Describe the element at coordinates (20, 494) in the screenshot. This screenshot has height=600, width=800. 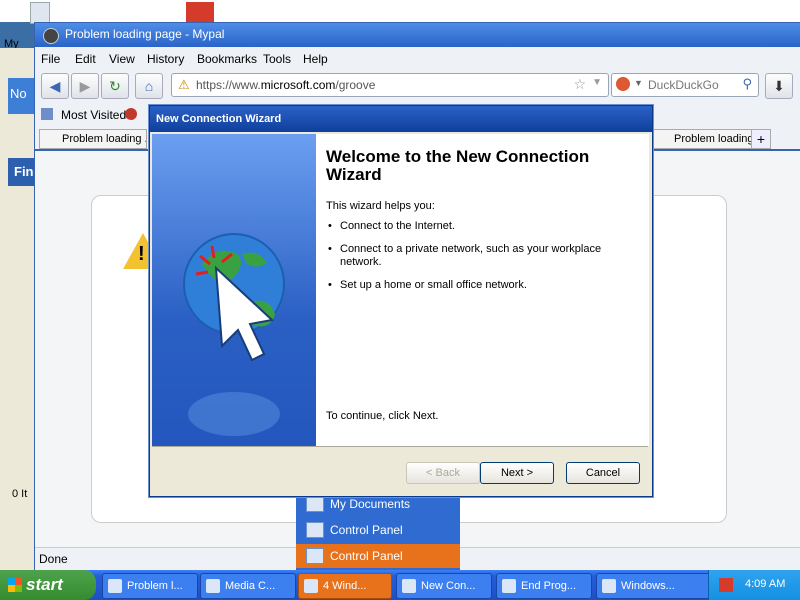
I see `background-item-count: 0 It` at that location.